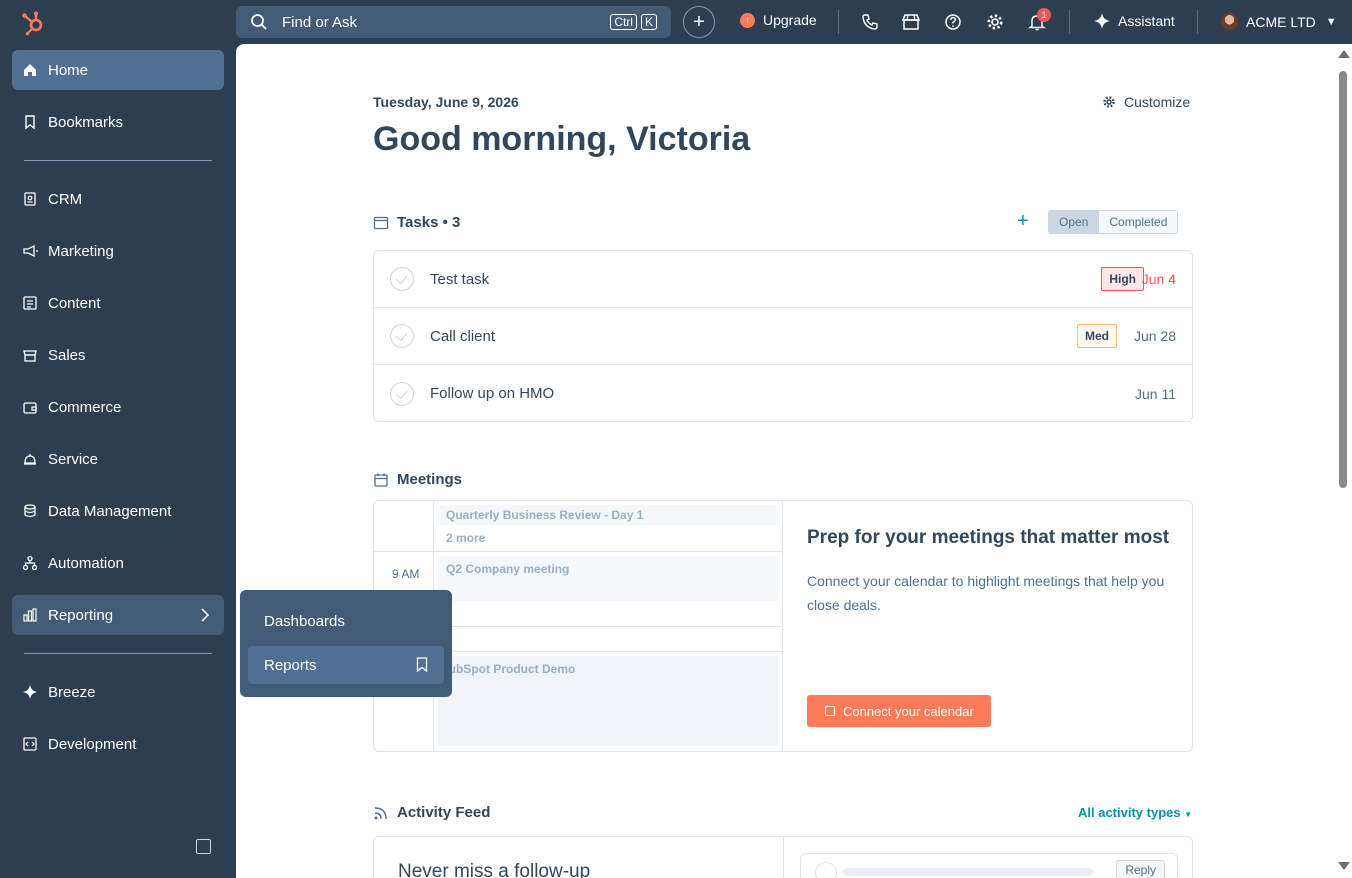 The image size is (1352, 878). I want to click on marketplace-icon, so click(911, 22).